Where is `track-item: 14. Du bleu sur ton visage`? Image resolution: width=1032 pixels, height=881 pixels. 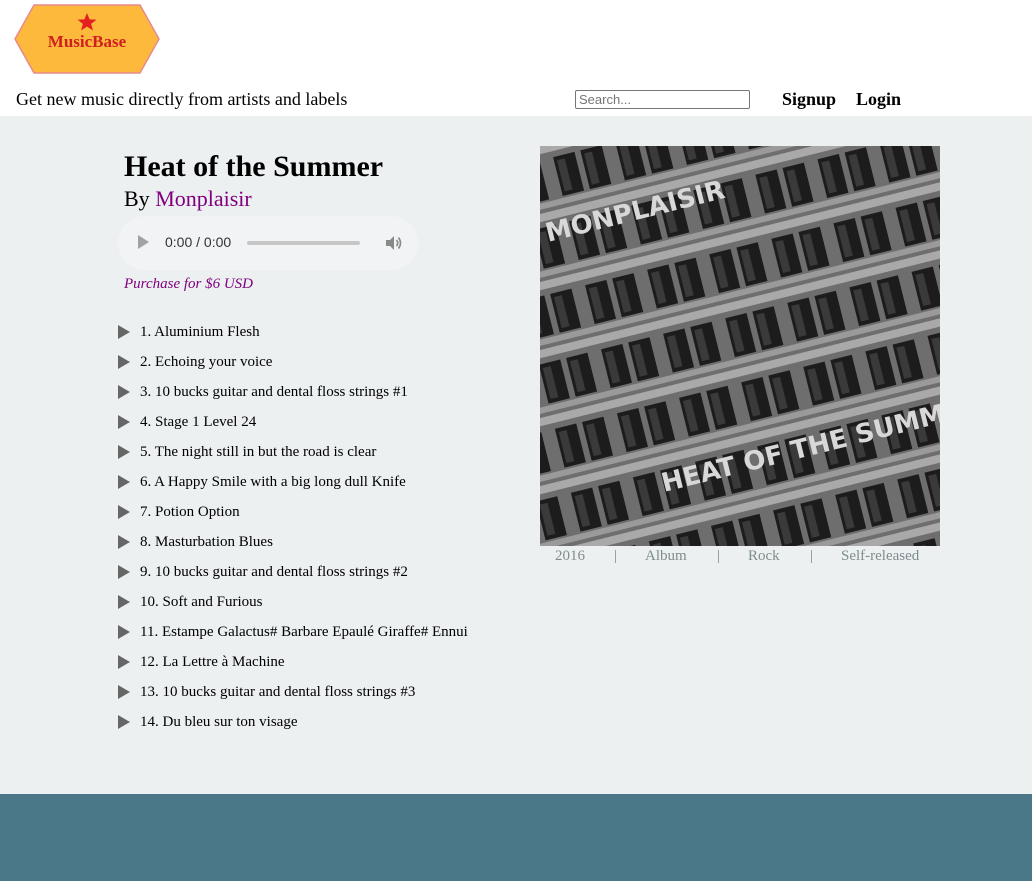
track-item: 14. Du bleu sur ton visage is located at coordinates (293, 722).